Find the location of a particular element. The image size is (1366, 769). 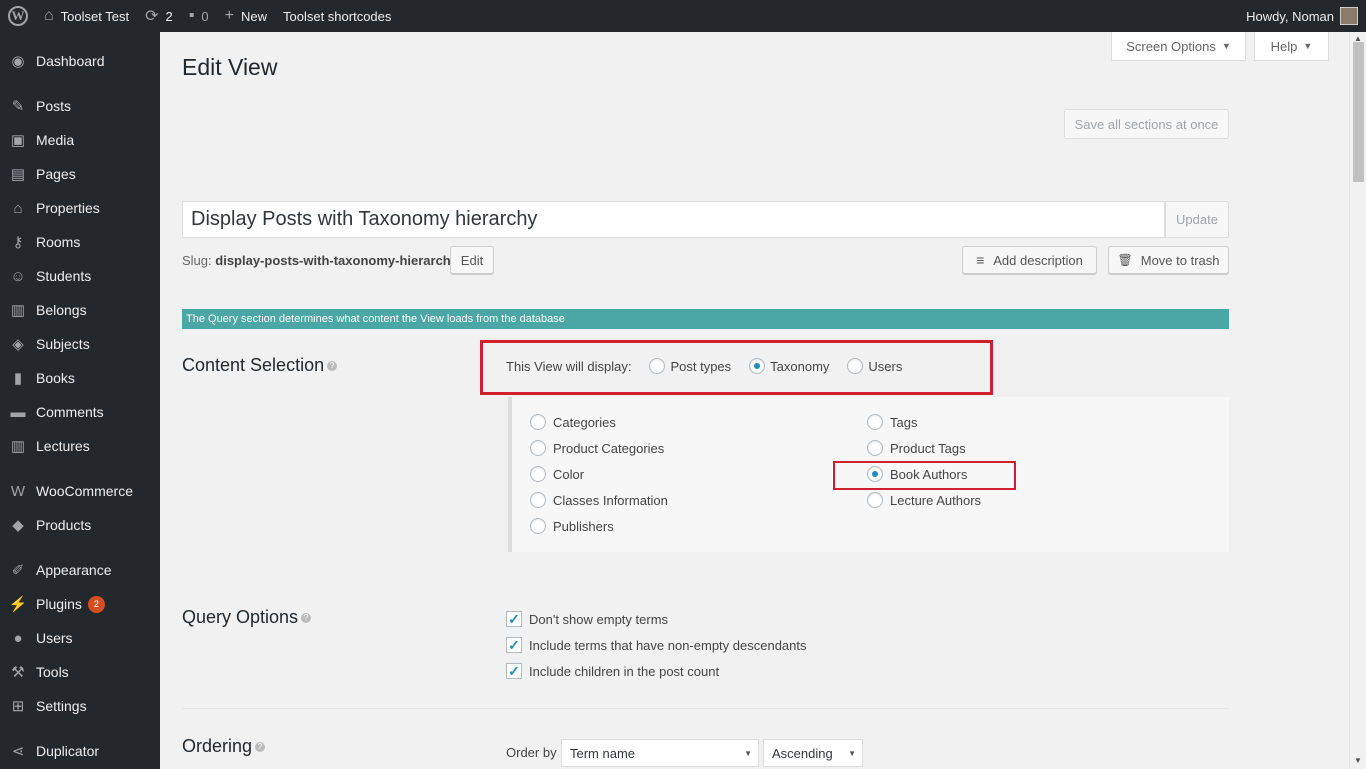

taxonomy-option-book-authors: Book Authors is located at coordinates (917, 474).